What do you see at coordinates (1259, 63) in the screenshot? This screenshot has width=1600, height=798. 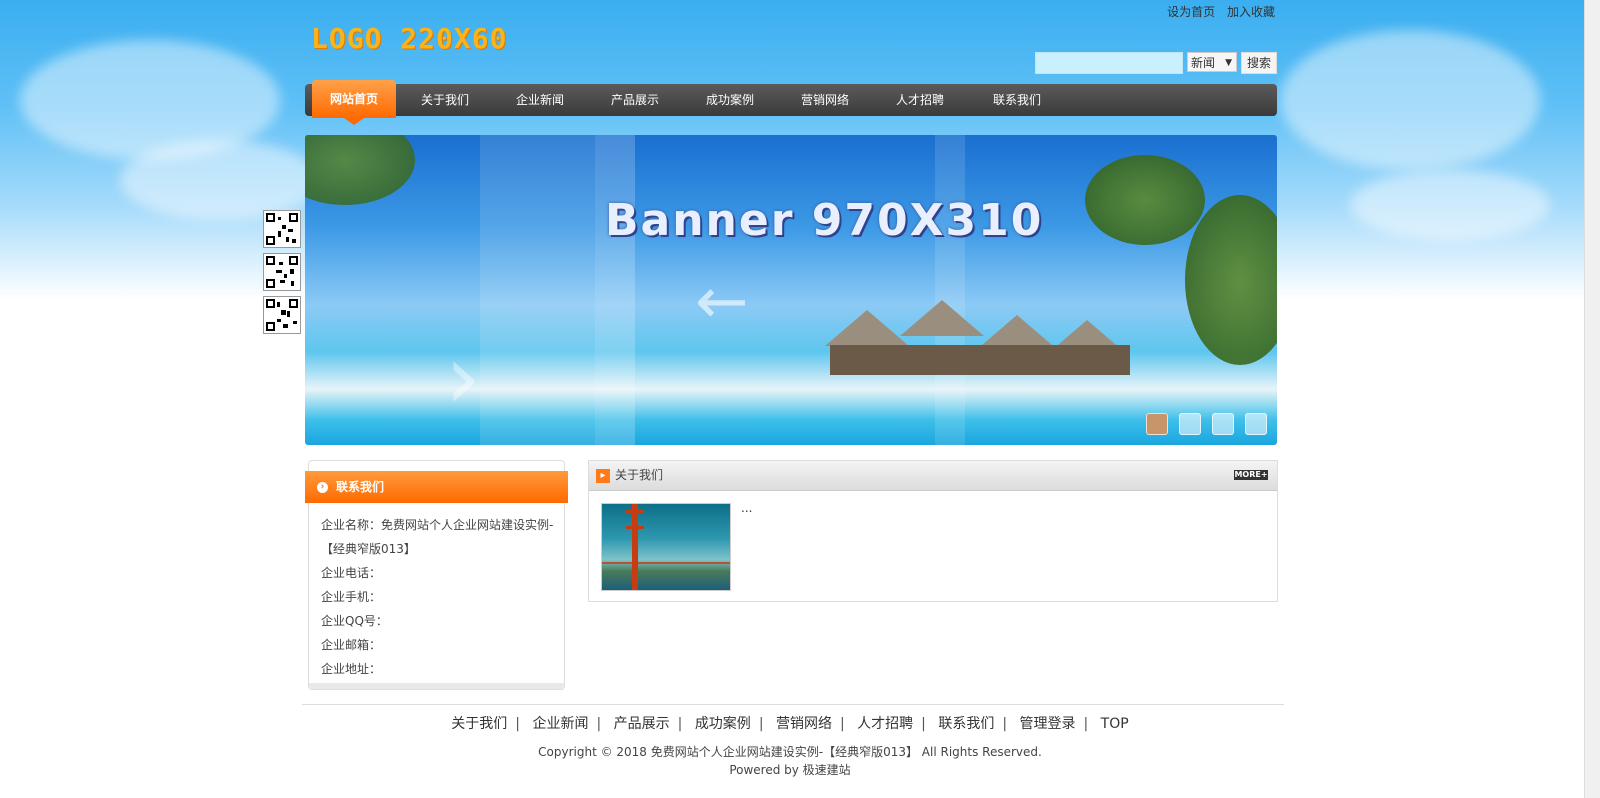 I see `search-button: 搜索` at bounding box center [1259, 63].